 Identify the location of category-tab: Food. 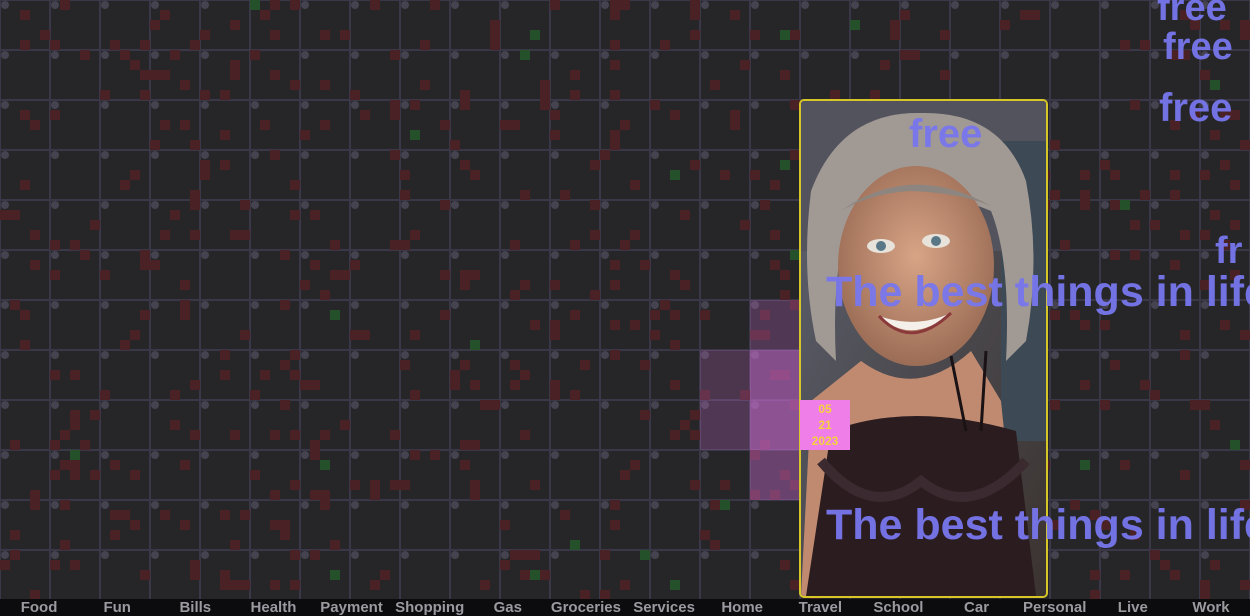
(39, 607).